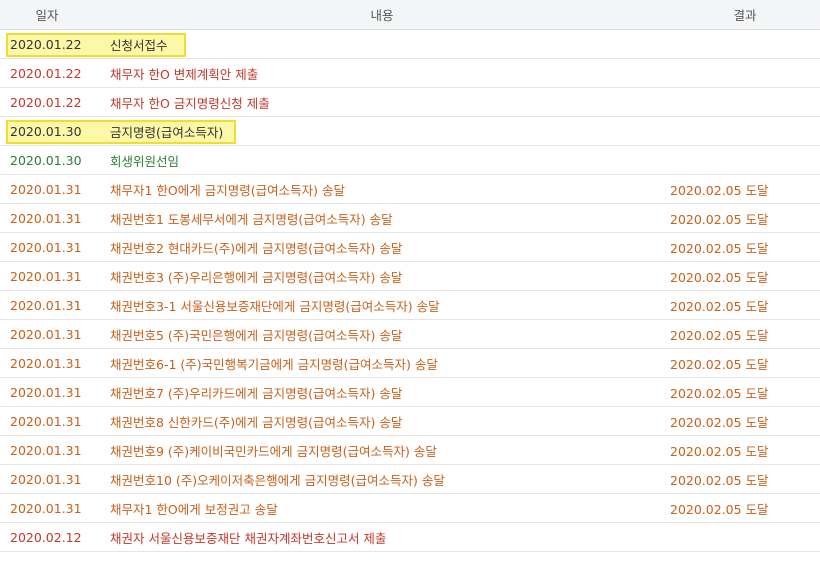 The width and height of the screenshot is (820, 576). What do you see at coordinates (248, 538) in the screenshot?
I see `row-content: 채권자 서울신용보증재단 채권자계좌번호신고서 제출` at bounding box center [248, 538].